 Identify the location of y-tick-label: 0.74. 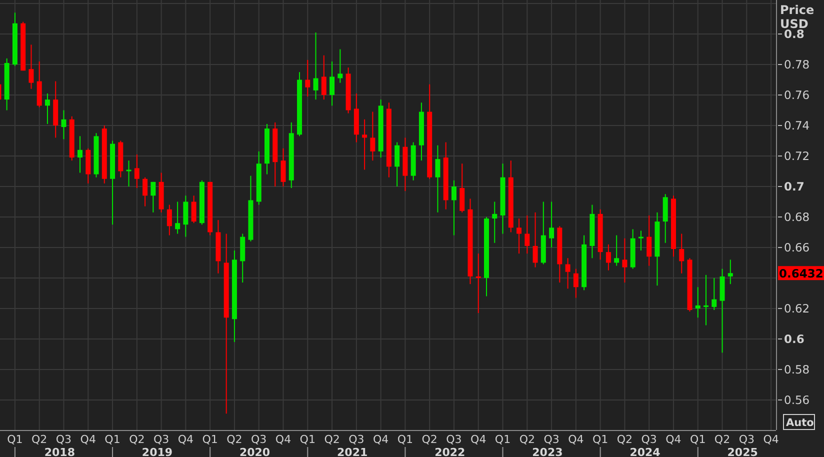
(797, 125).